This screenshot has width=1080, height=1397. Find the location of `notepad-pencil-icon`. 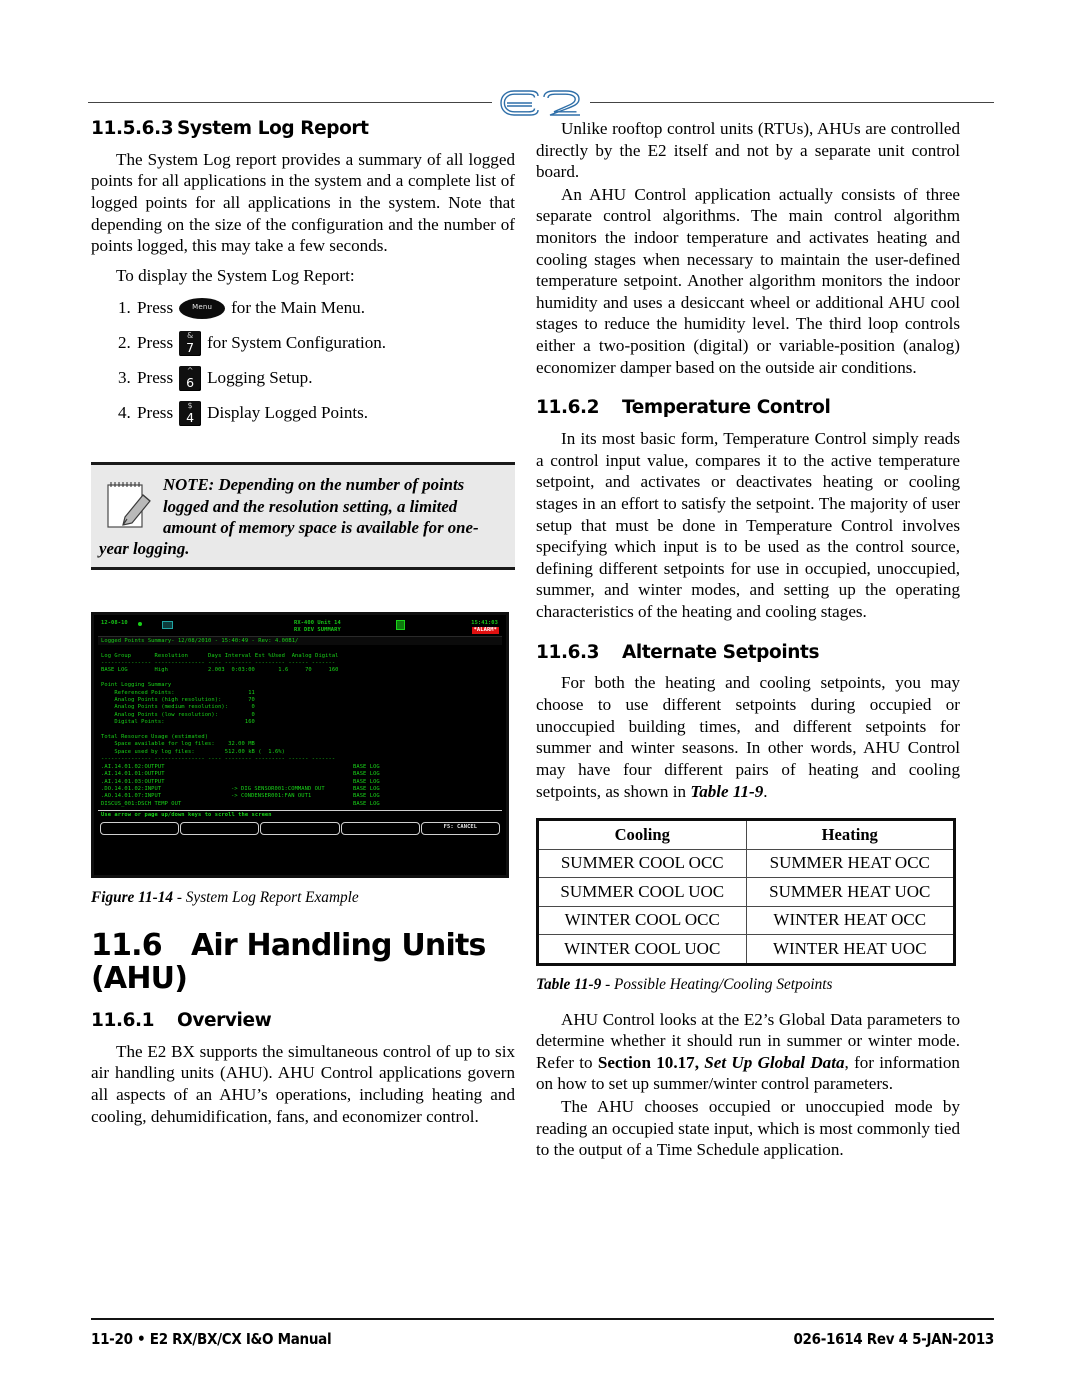

notepad-pencil-icon is located at coordinates (129, 505).